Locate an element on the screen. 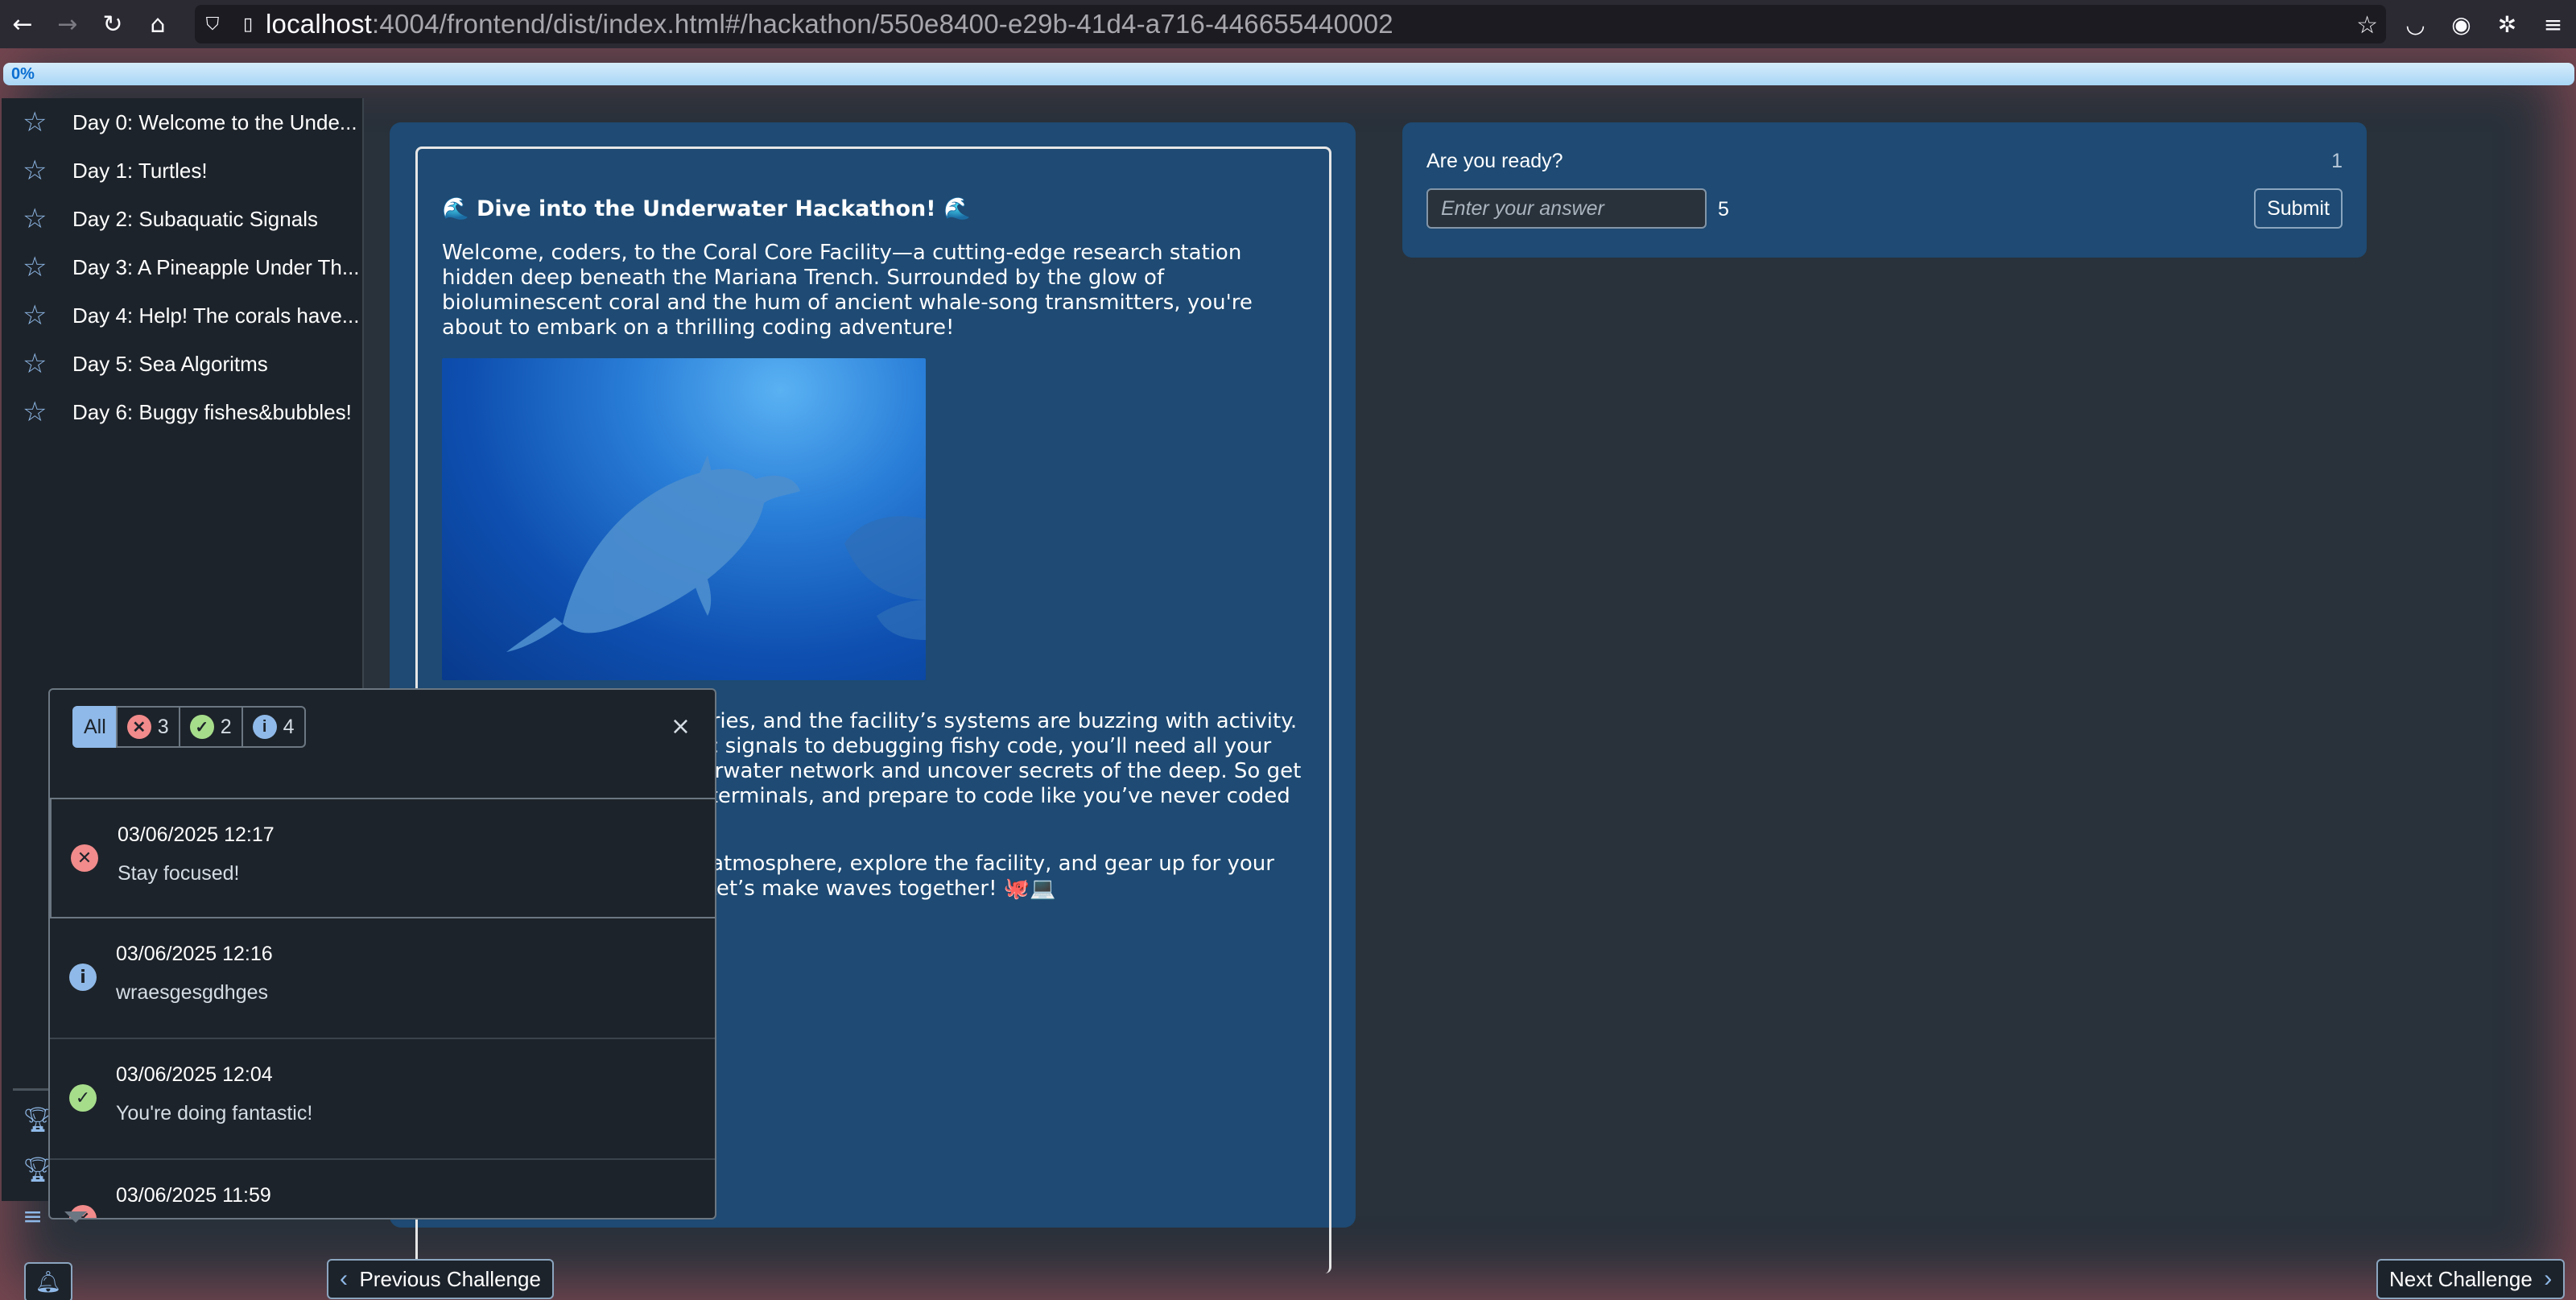 Image resolution: width=2576 pixels, height=1300 pixels. forward-arrow-icon: → is located at coordinates (67, 24).